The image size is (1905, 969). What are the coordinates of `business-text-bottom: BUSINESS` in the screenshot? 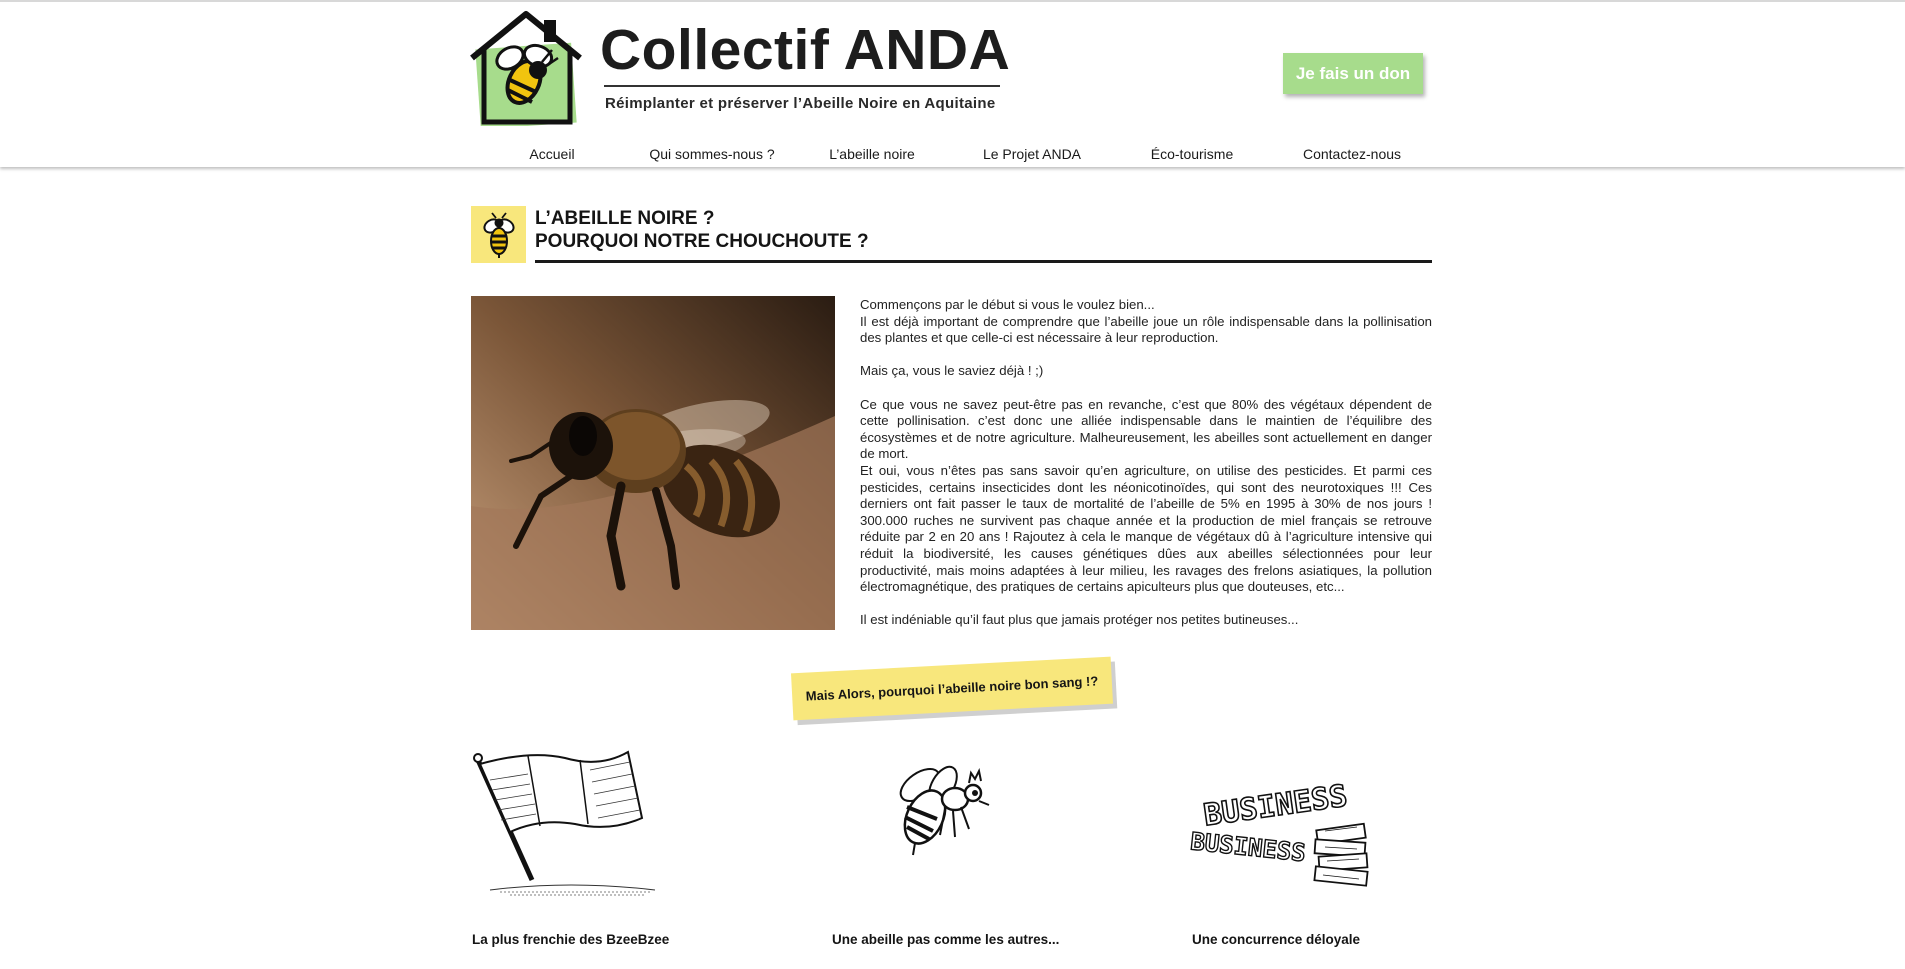 It's located at (1248, 847).